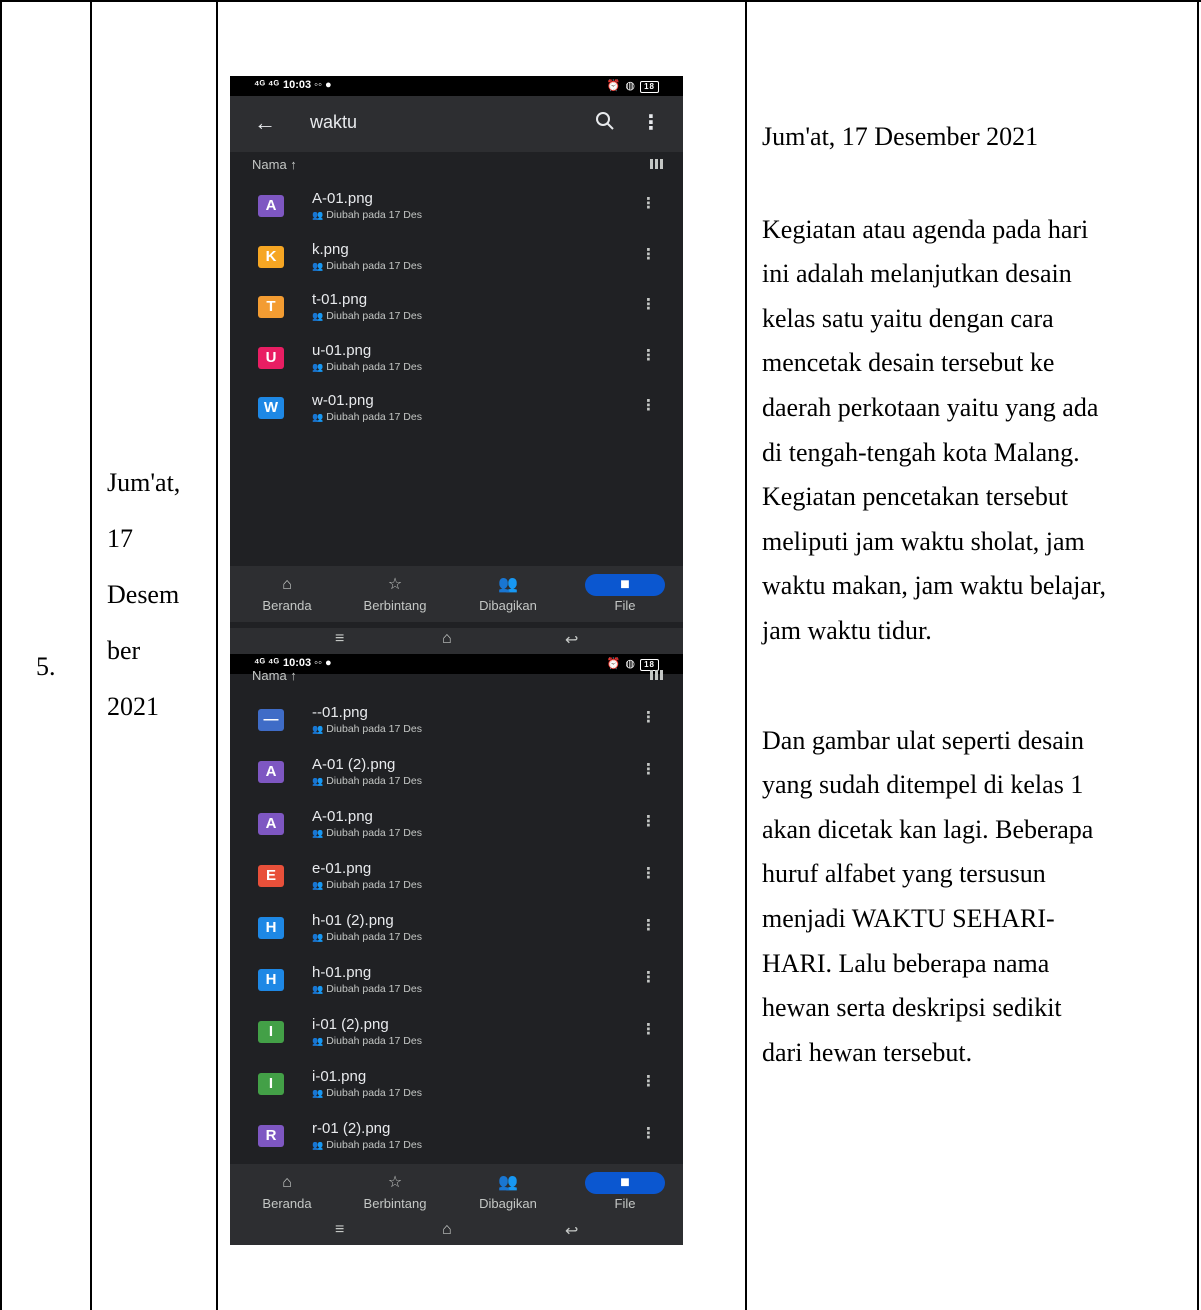 This screenshot has width=1201, height=1310. Describe the element at coordinates (271, 357) in the screenshot. I see `file-type-icon: U` at that location.